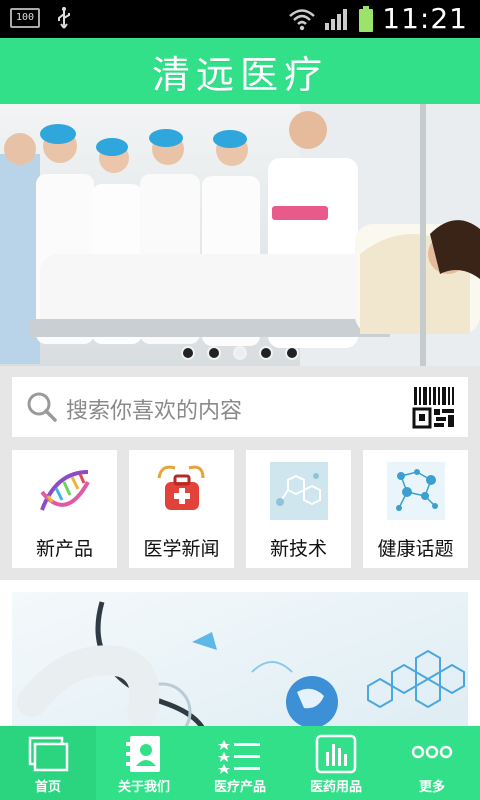 The height and width of the screenshot is (800, 480). I want to click on search-input: 搜索你喜欢的内容, so click(154, 409).